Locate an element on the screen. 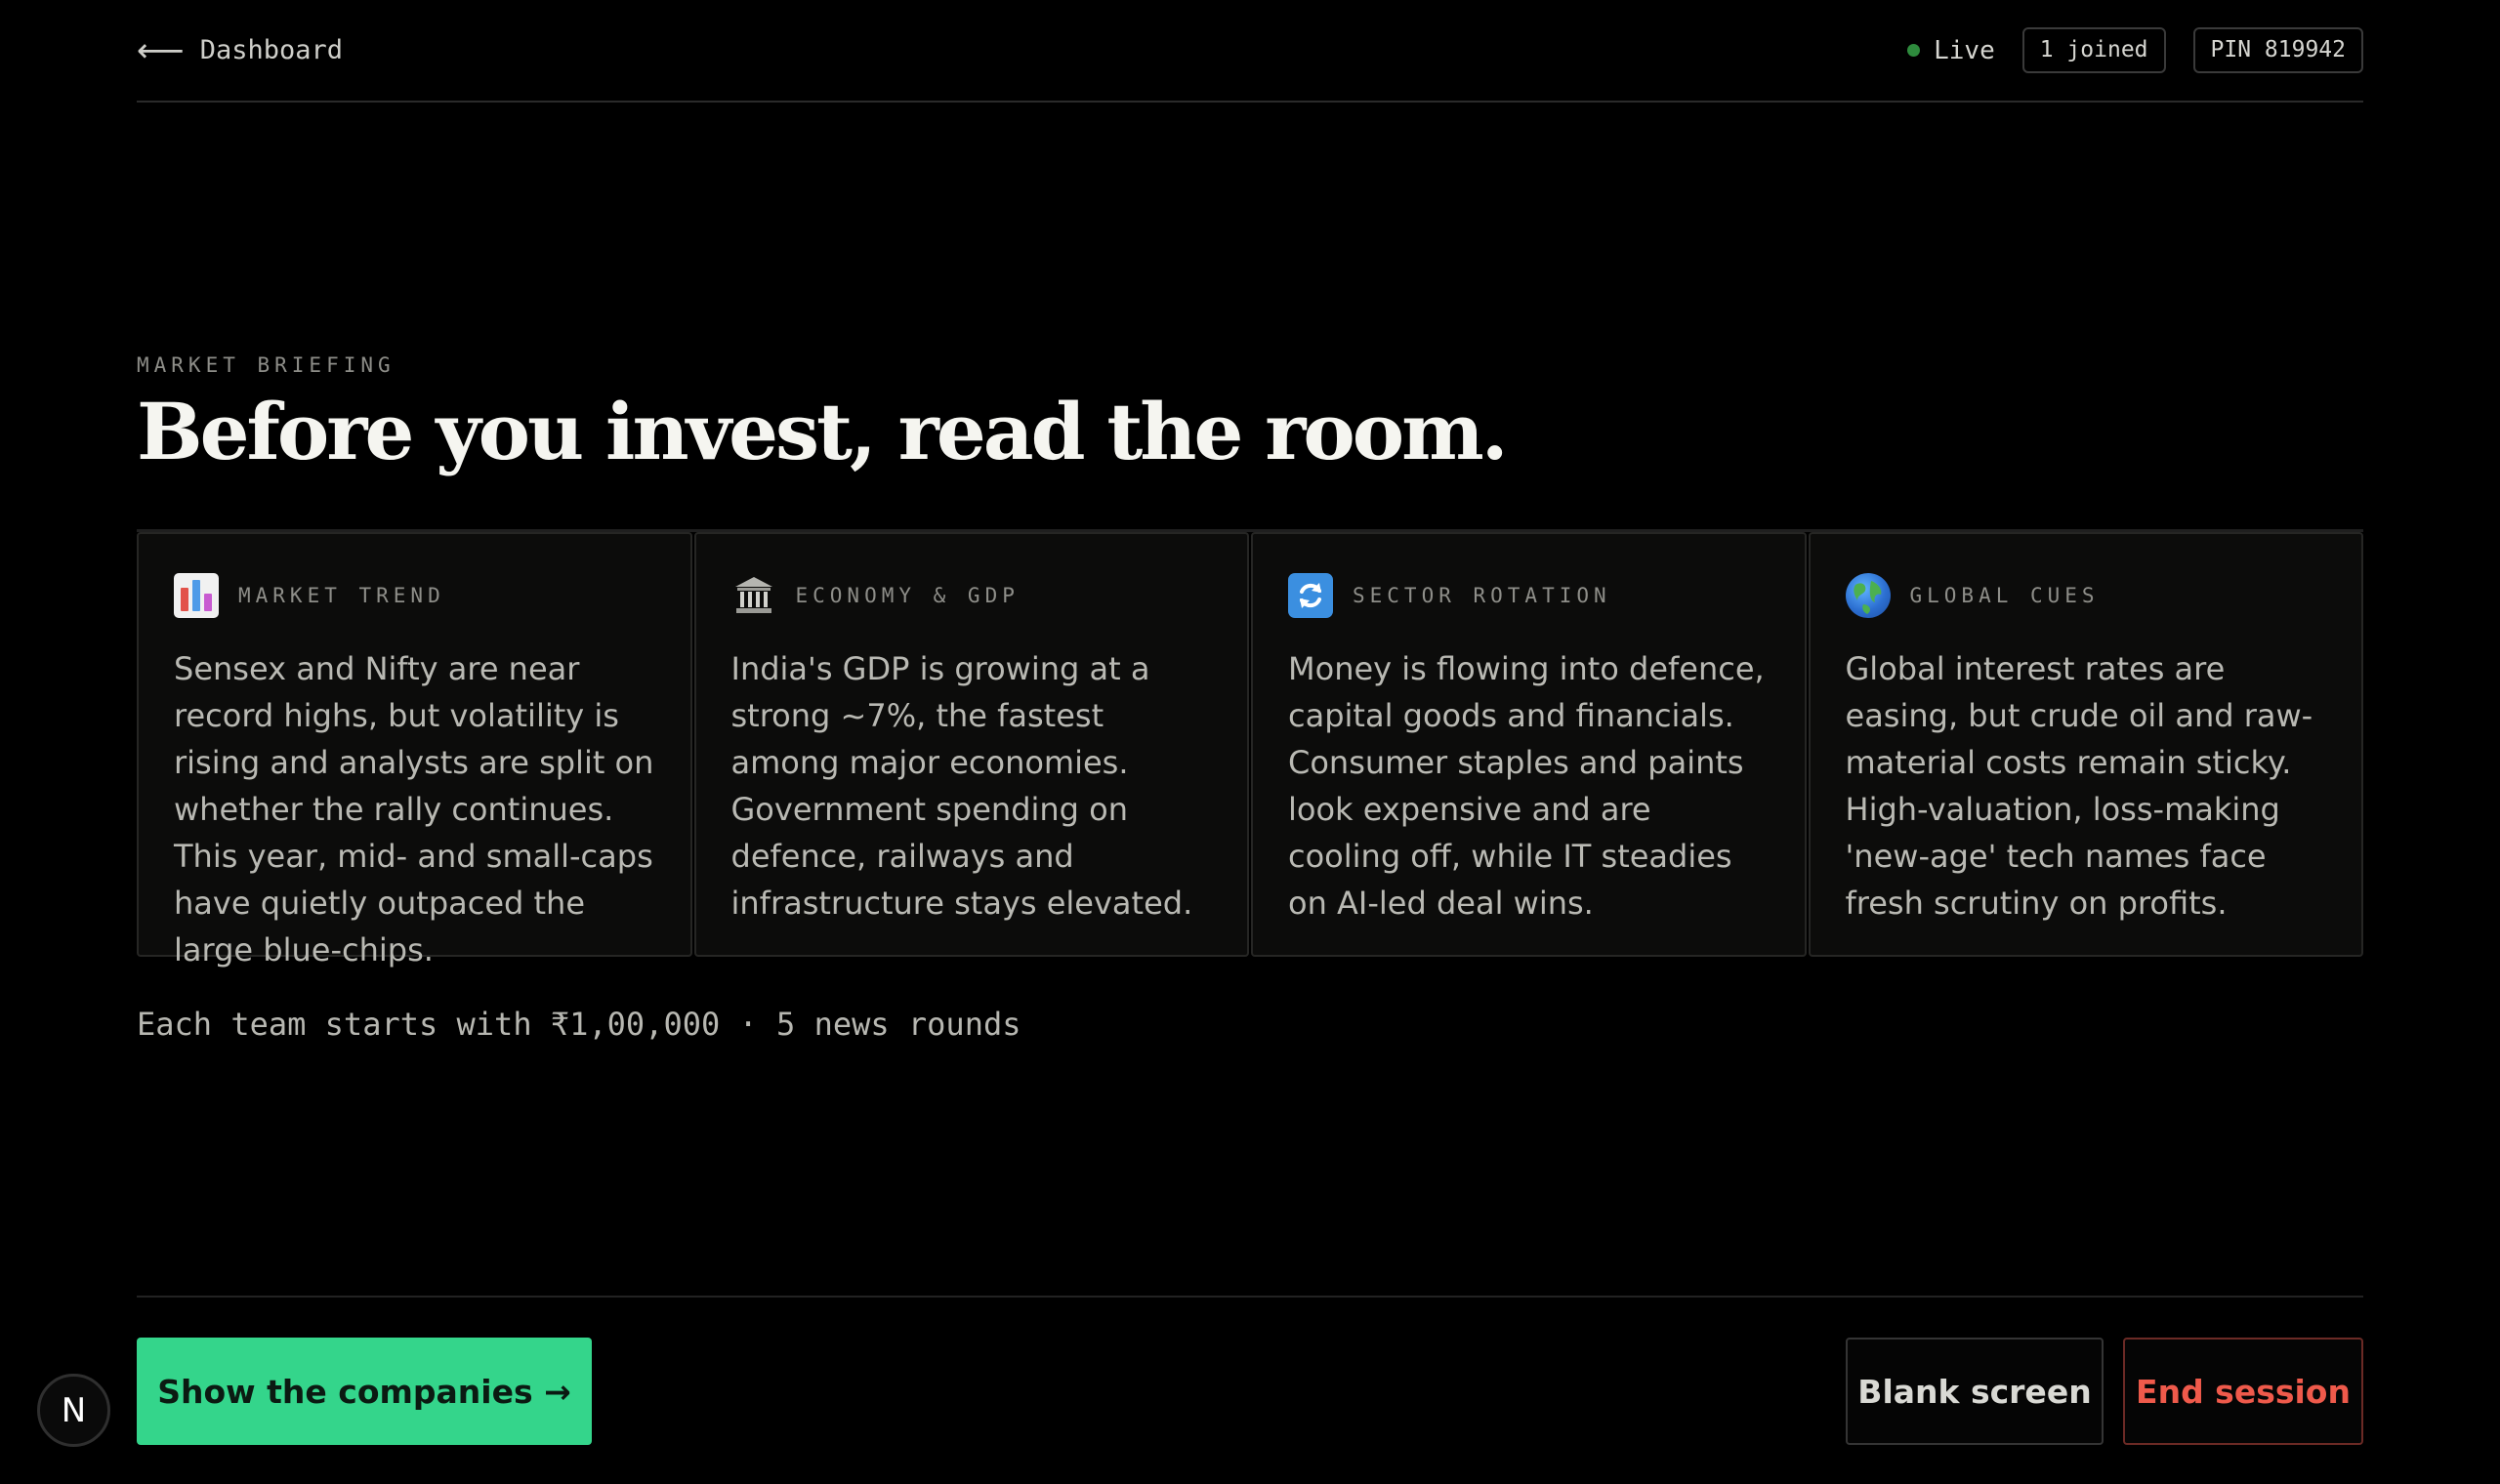 The width and height of the screenshot is (2500, 1484). card-header: GLOBAL CUES is located at coordinates (2087, 596).